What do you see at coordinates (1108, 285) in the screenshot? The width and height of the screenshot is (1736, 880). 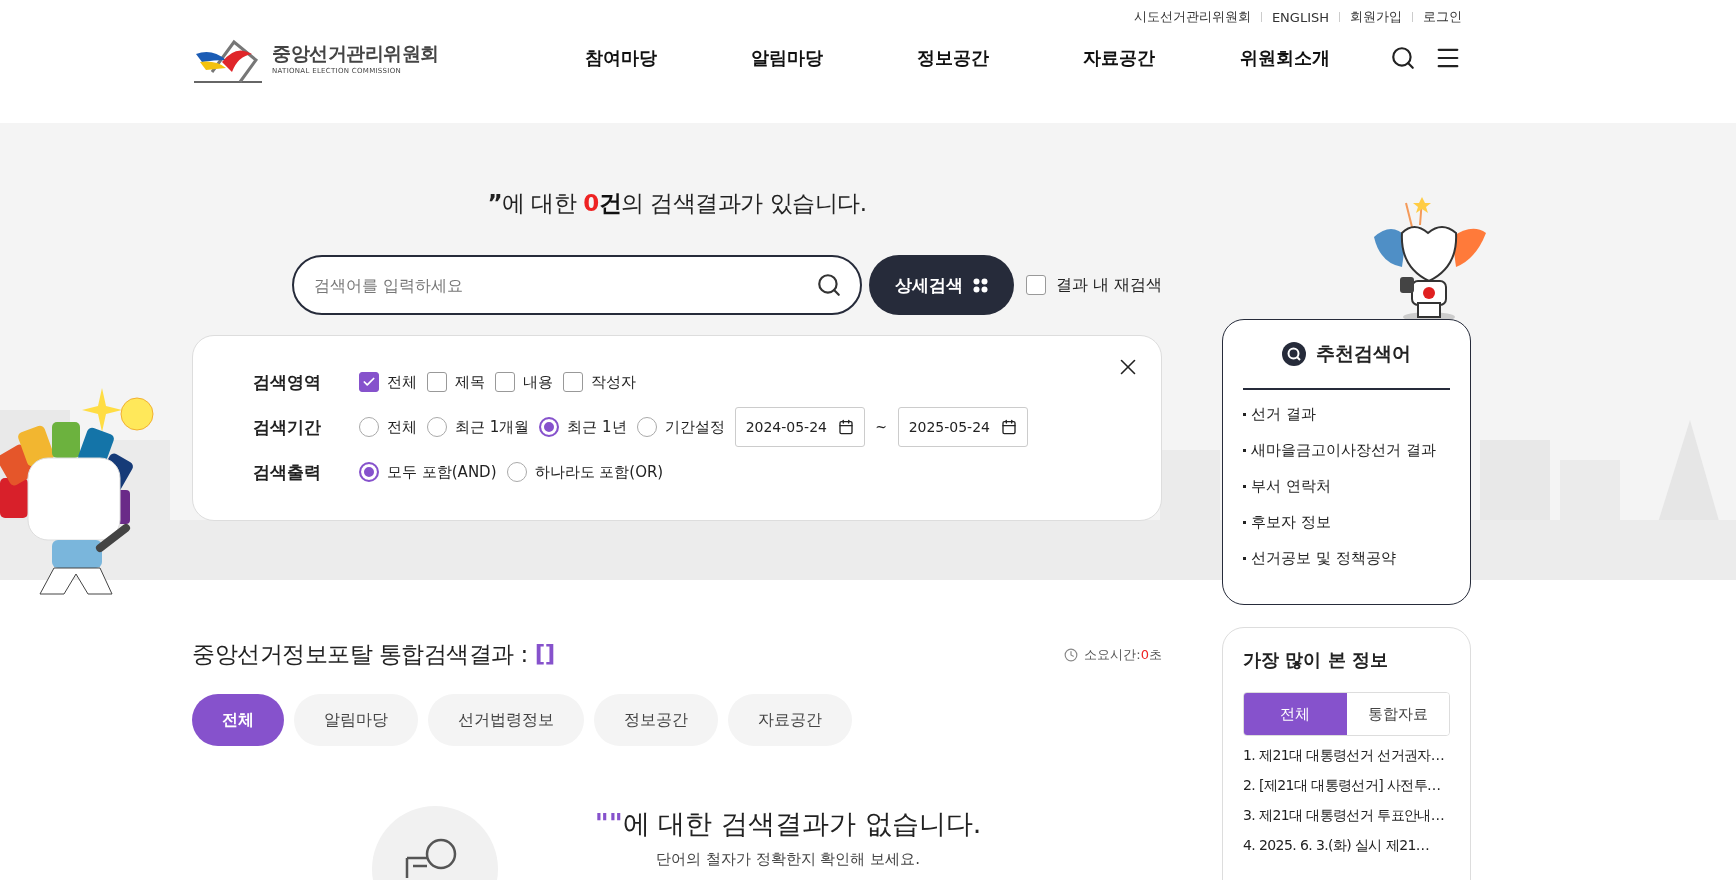 I see `checkbox-label: 결과 내 재검색` at bounding box center [1108, 285].